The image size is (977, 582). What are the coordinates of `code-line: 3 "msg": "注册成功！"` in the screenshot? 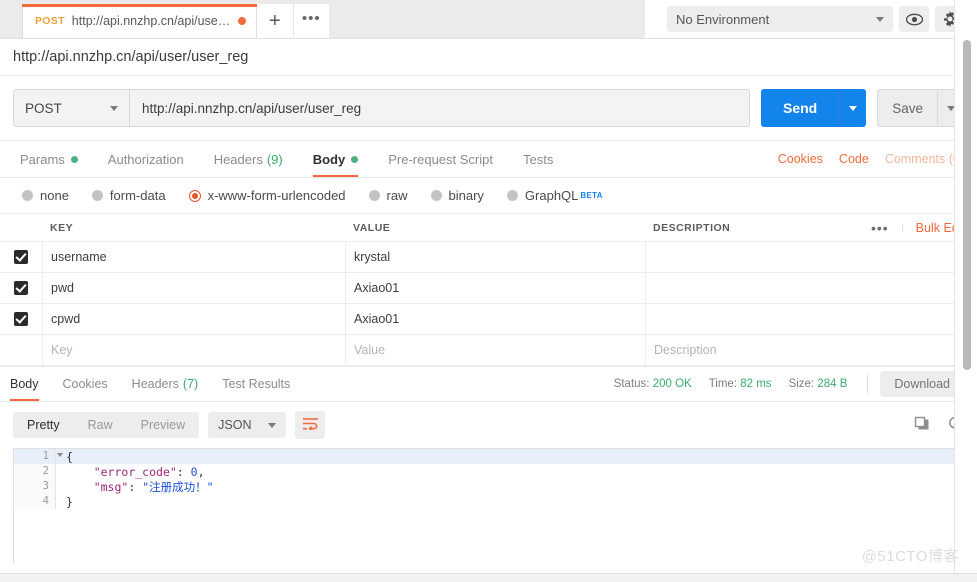 It's located at (488, 486).